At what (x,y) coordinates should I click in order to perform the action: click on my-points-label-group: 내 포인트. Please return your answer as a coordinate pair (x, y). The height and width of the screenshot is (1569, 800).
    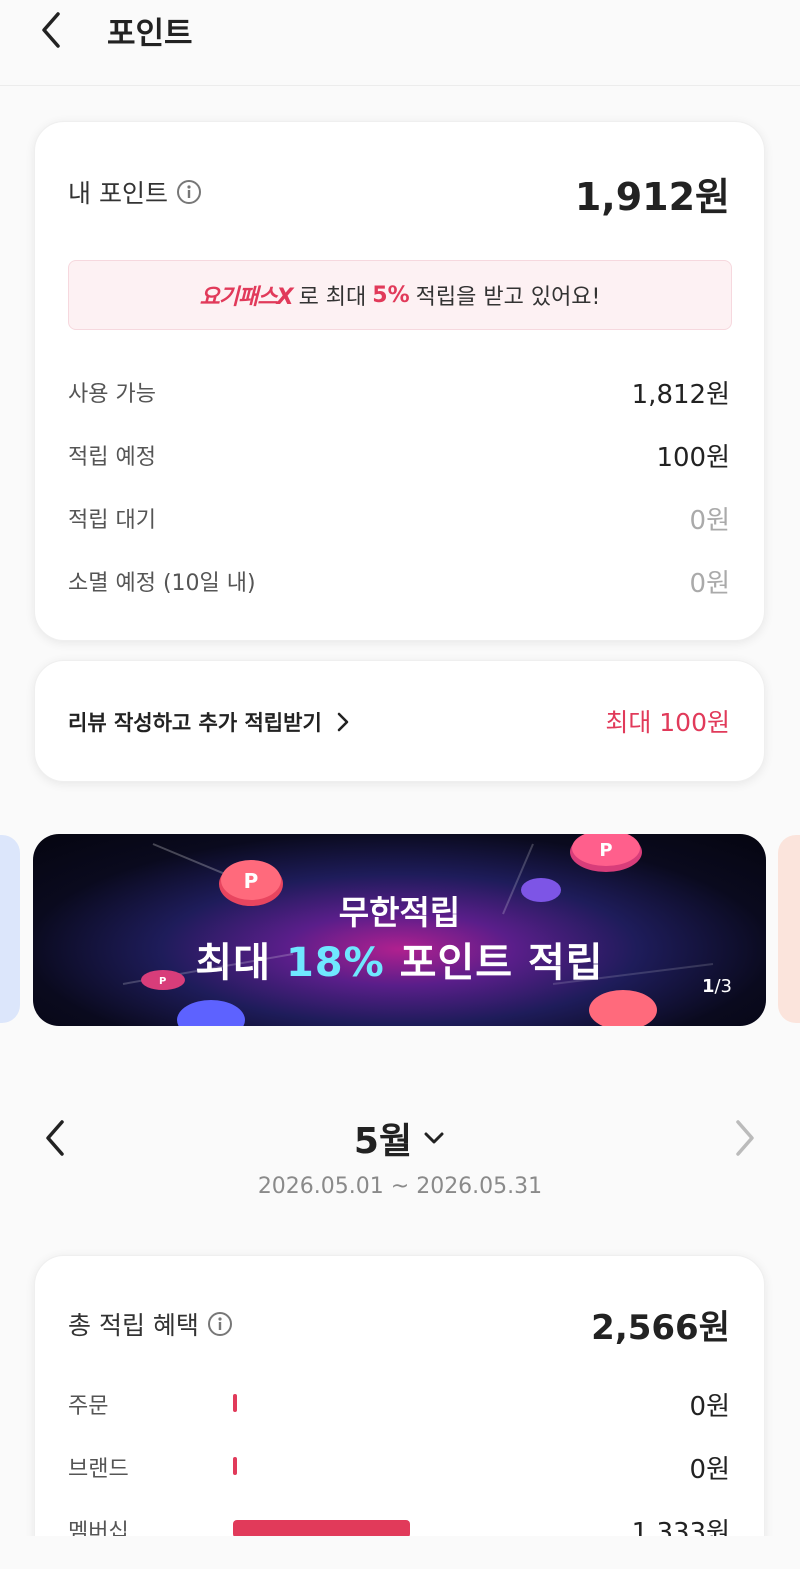
    Looking at the image, I should click on (135, 192).